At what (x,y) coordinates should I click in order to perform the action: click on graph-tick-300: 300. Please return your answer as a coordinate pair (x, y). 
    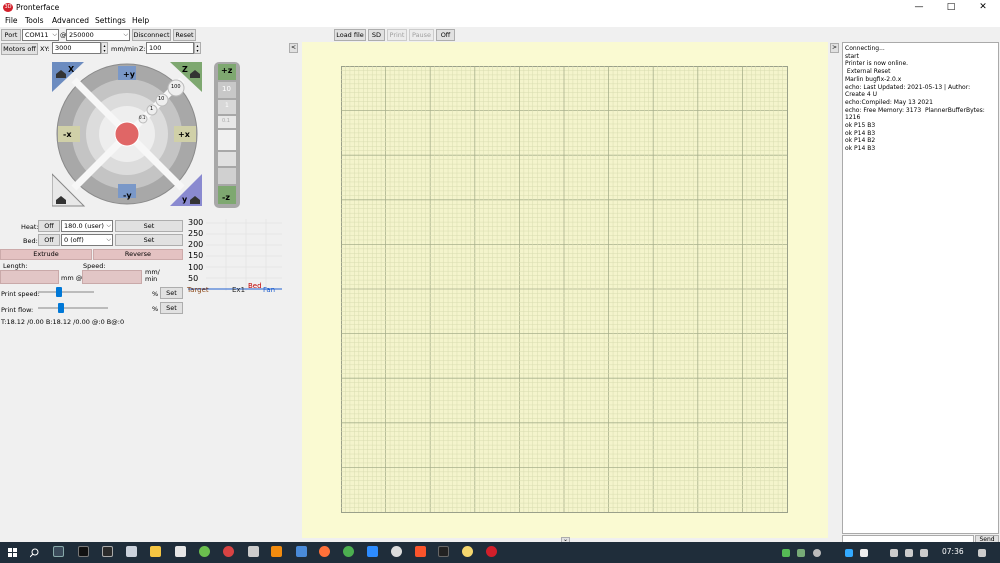
    Looking at the image, I should click on (196, 222).